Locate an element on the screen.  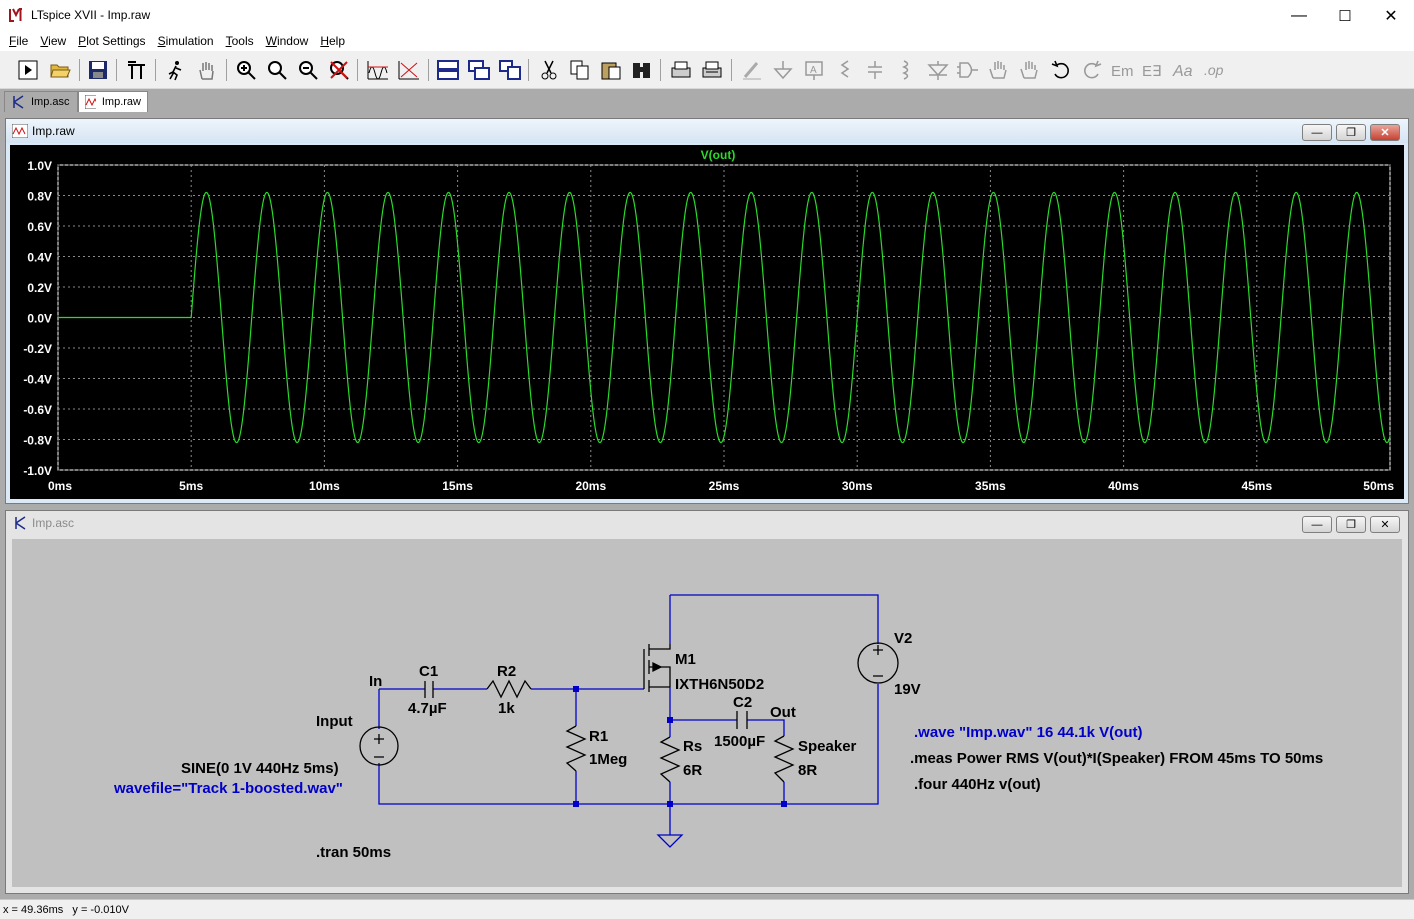
mark-unused-icon is located at coordinates (409, 70).